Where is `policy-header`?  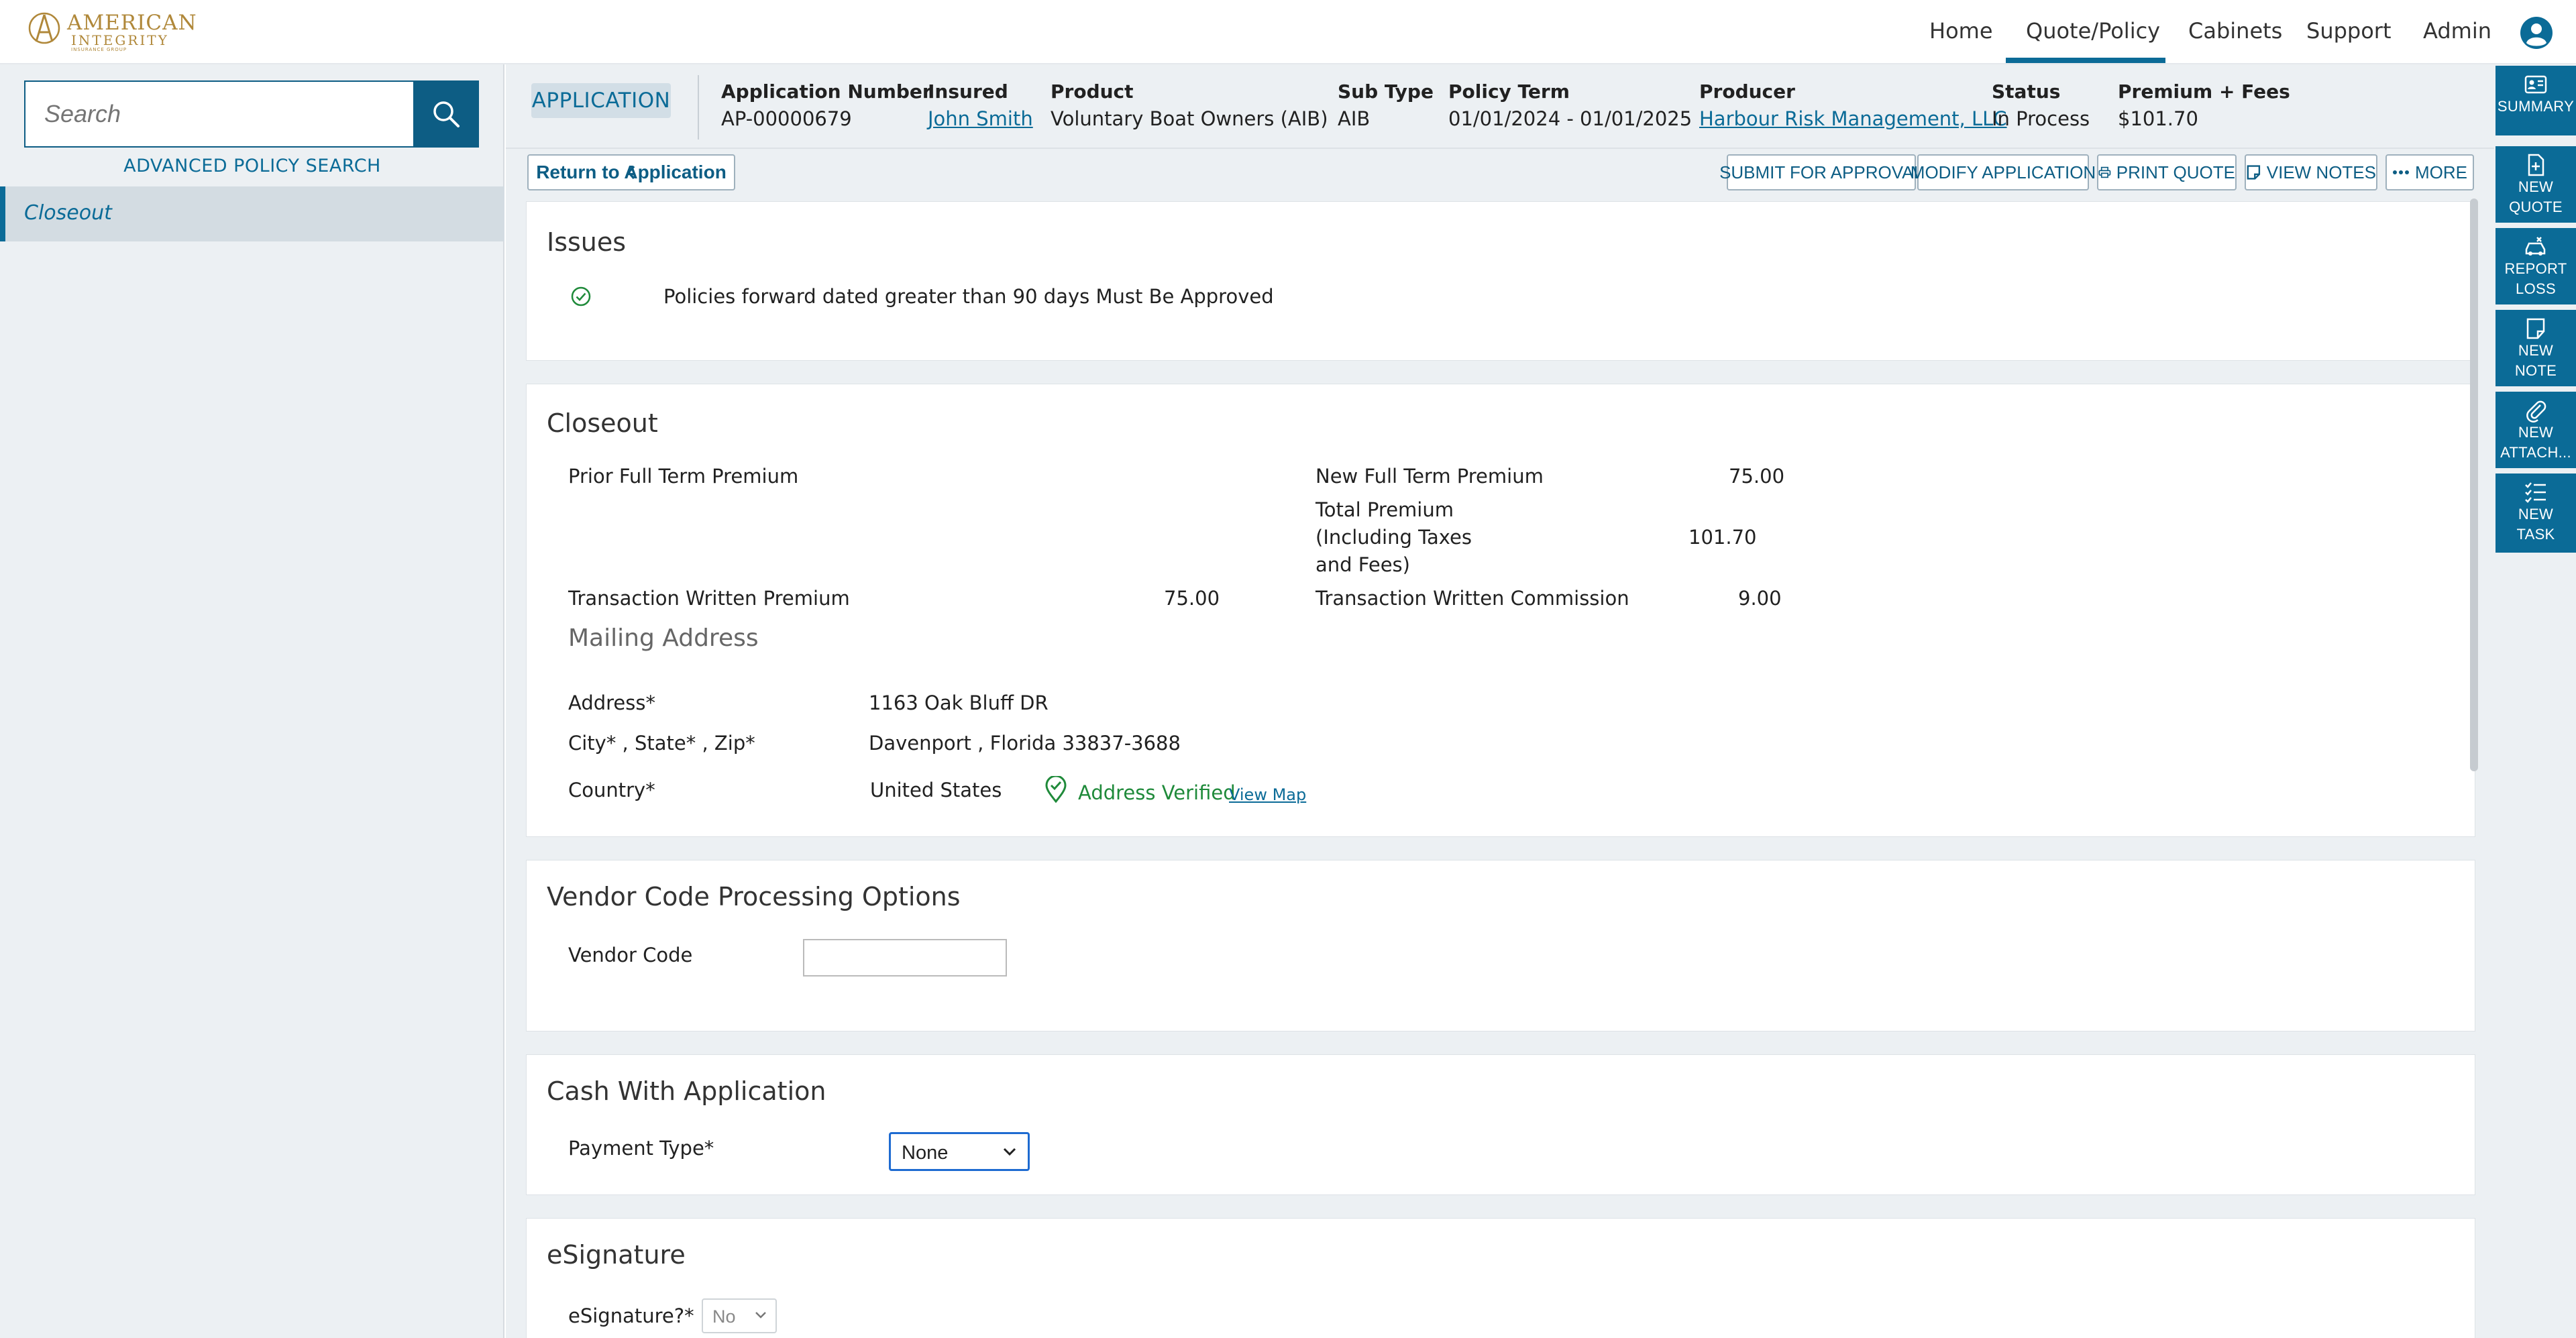
policy-header is located at coordinates (1500, 106).